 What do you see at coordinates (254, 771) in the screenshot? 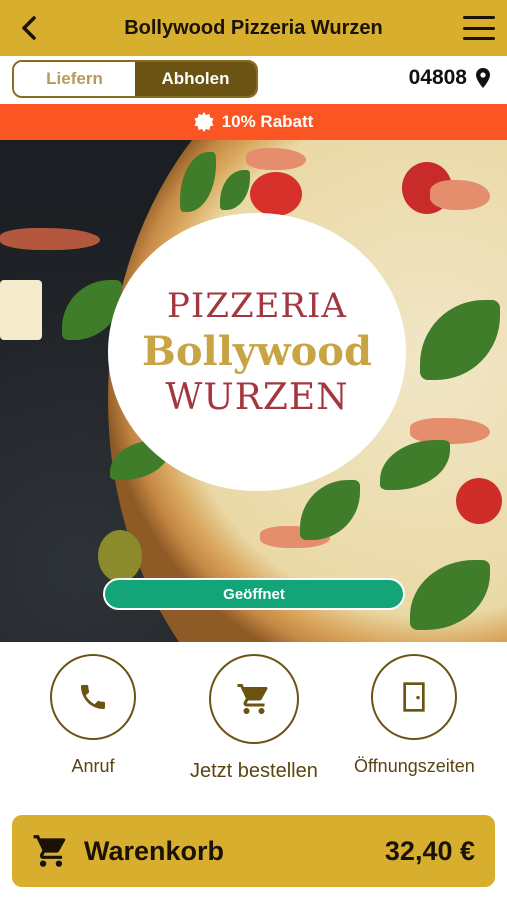
I see `order-now-label: Jetzt bestellen` at bounding box center [254, 771].